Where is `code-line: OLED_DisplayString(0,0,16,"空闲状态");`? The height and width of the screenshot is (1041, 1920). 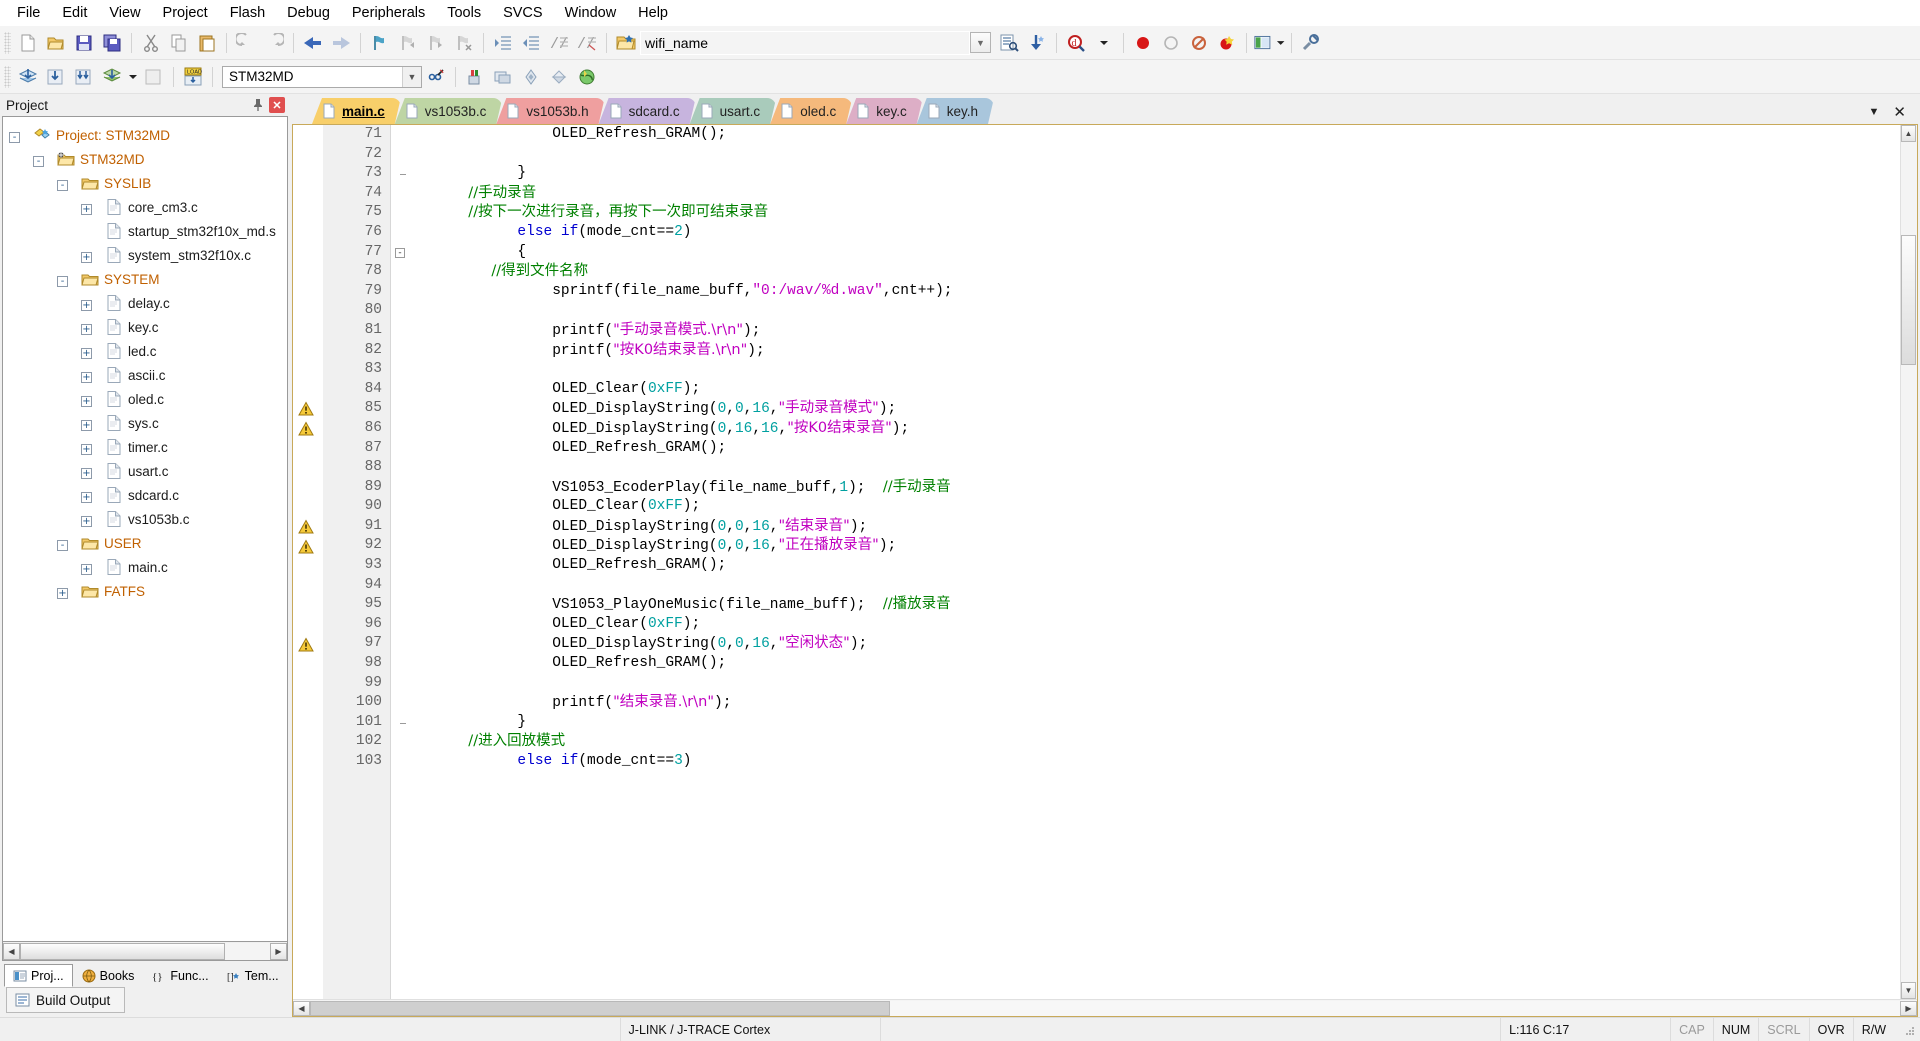
code-line: OLED_DisplayString(0,0,16,"空闲状态"); is located at coordinates (1156, 644).